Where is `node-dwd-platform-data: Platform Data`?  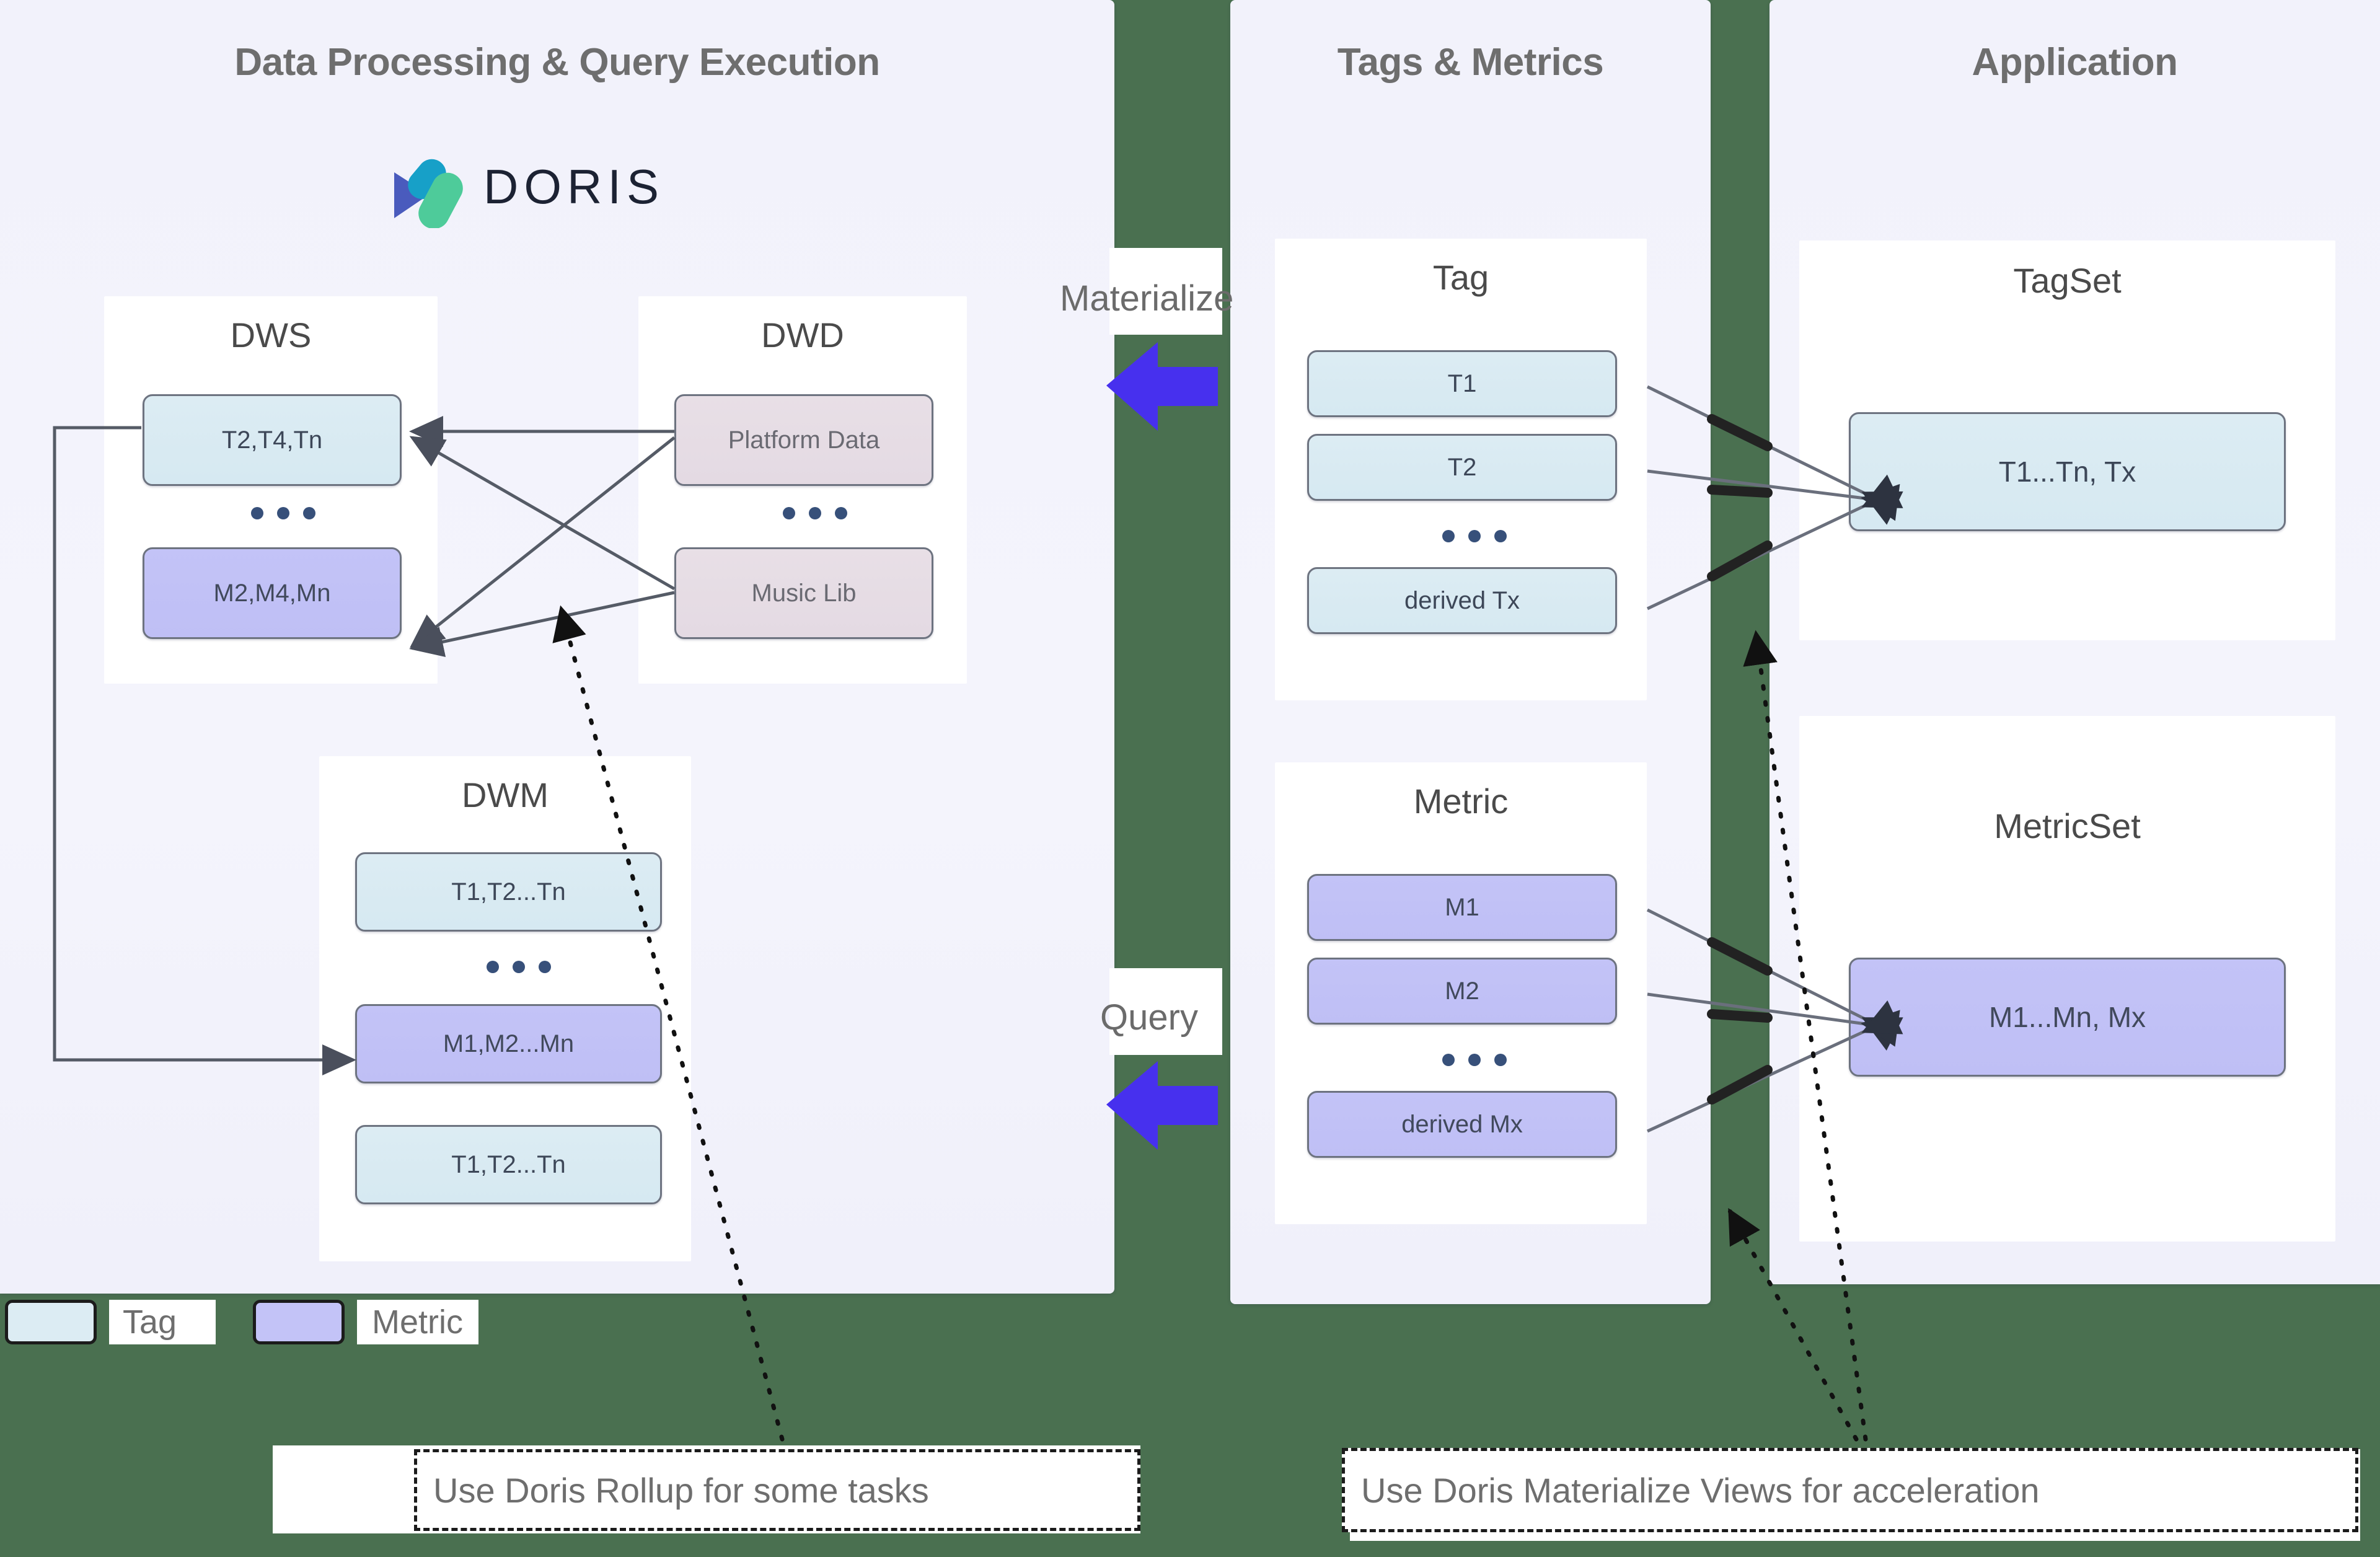
node-dwd-platform-data: Platform Data is located at coordinates (803, 440).